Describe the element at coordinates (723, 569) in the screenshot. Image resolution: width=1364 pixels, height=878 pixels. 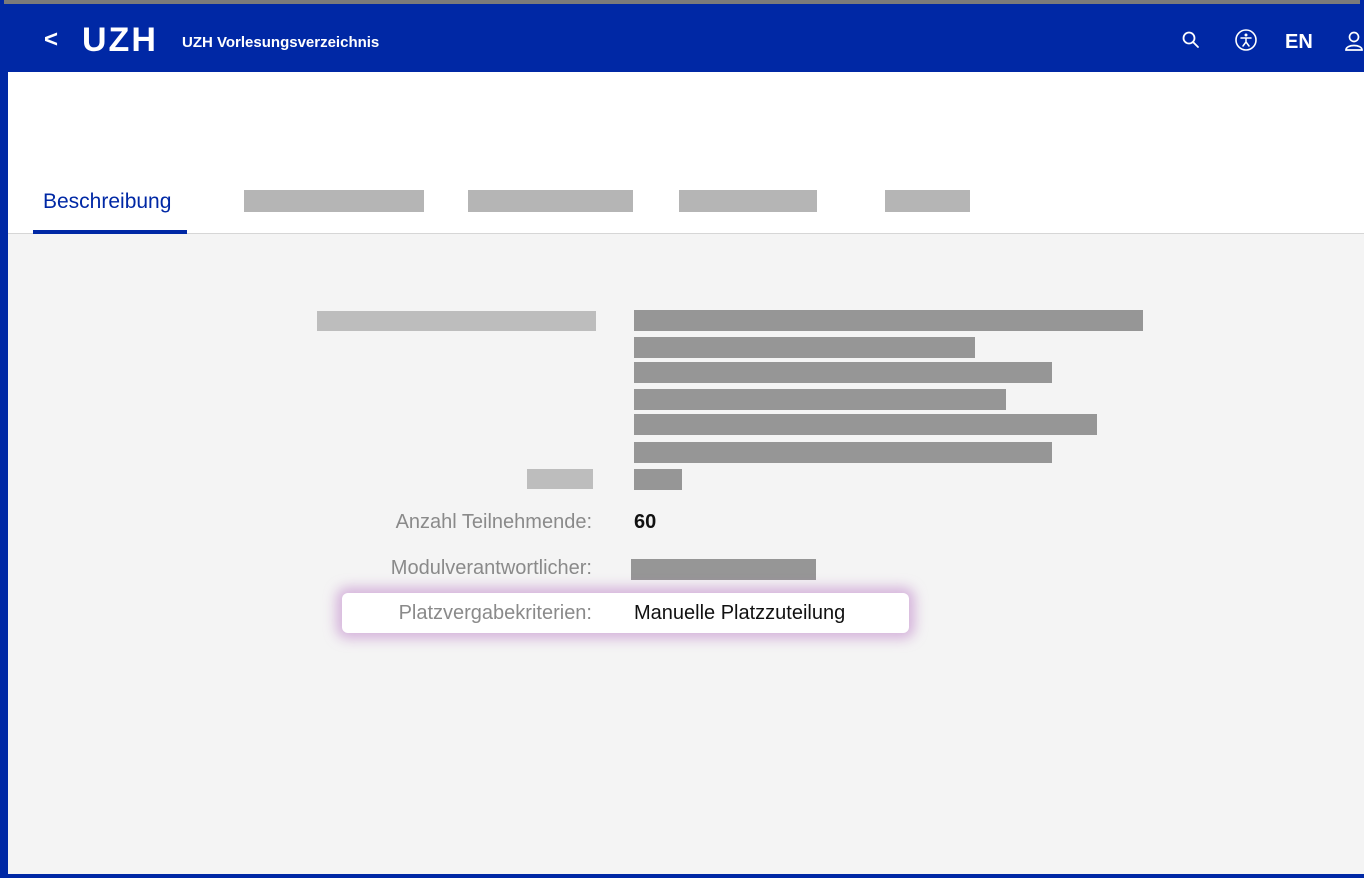
I see `redacted-responsible-value` at that location.